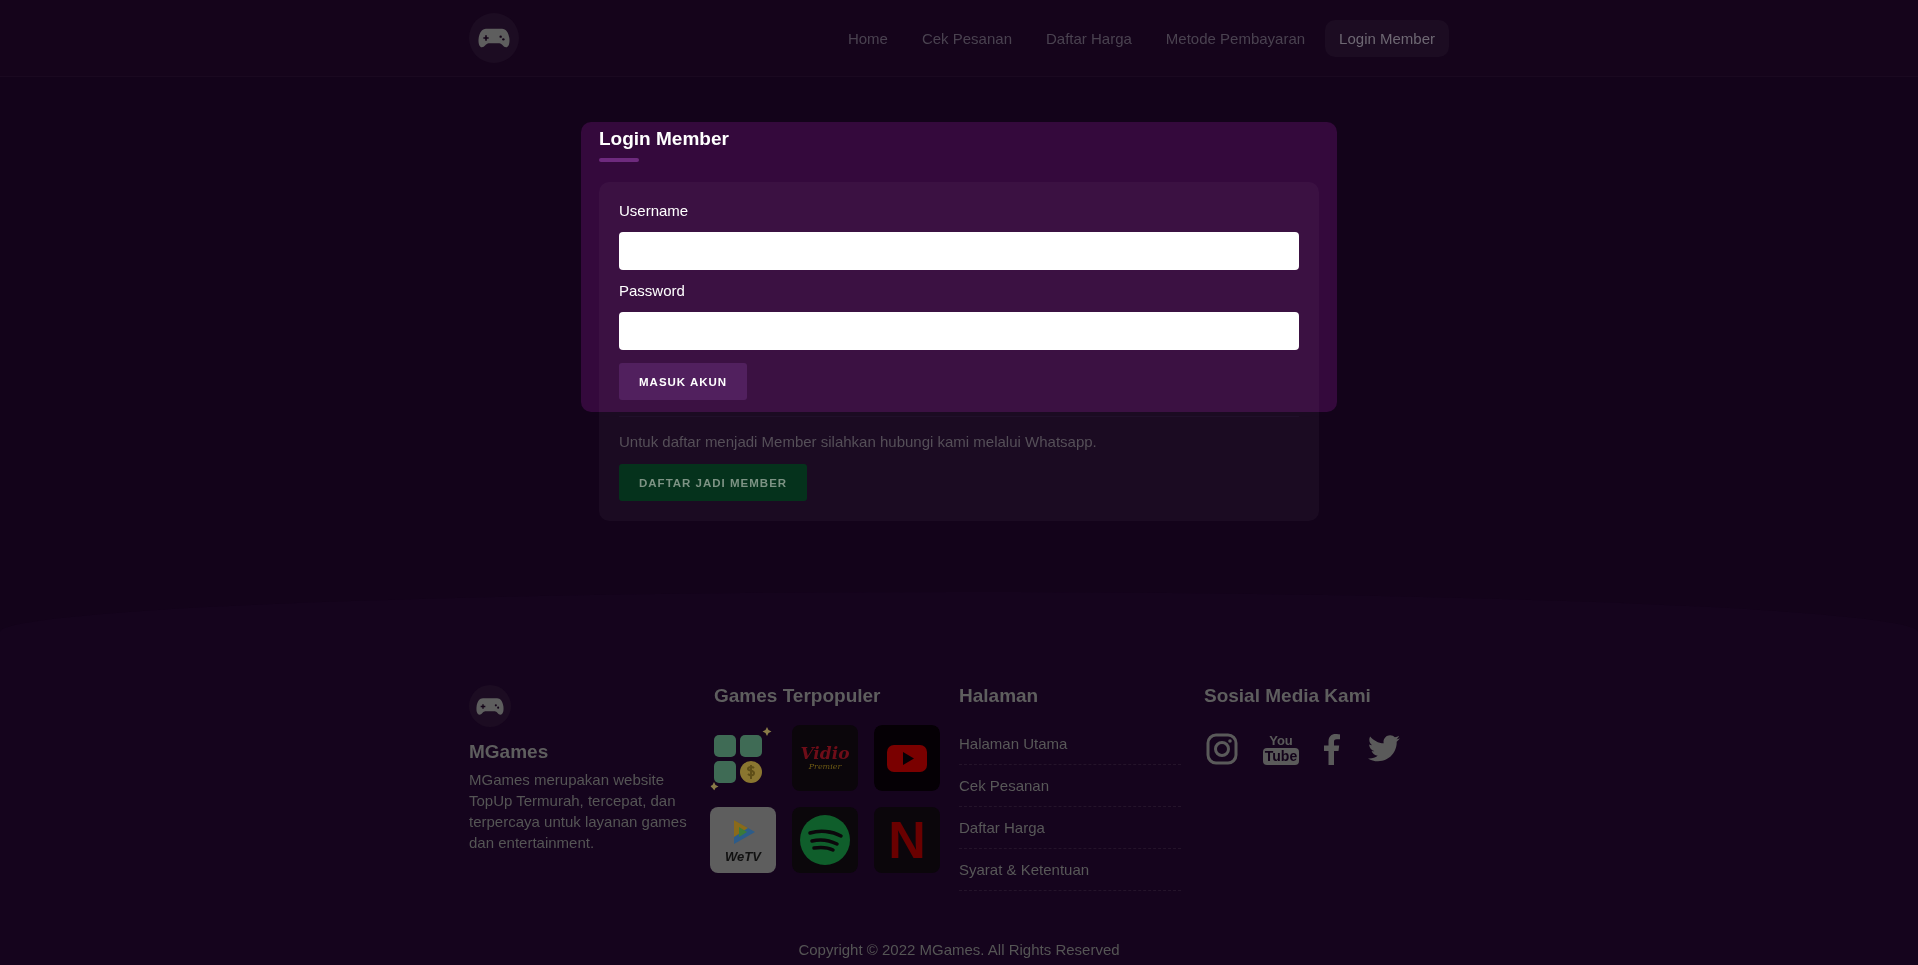  I want to click on login-button: MASUK AKUN, so click(683, 381).